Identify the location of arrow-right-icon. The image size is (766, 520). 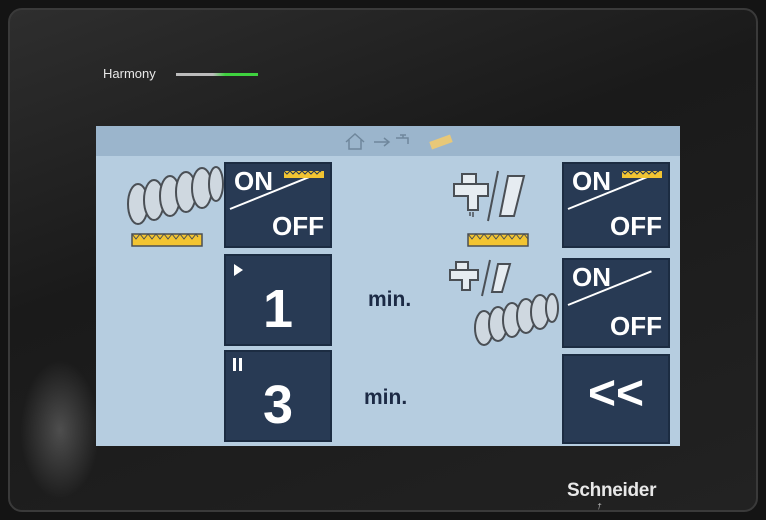
(382, 142).